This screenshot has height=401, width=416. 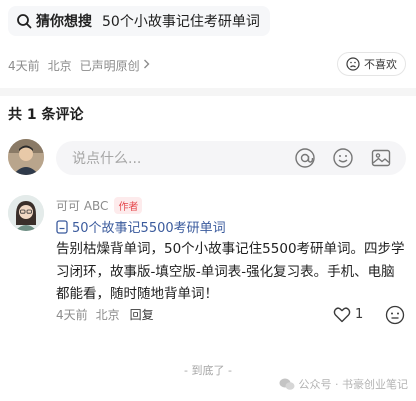 What do you see at coordinates (305, 158) in the screenshot?
I see `at-icon` at bounding box center [305, 158].